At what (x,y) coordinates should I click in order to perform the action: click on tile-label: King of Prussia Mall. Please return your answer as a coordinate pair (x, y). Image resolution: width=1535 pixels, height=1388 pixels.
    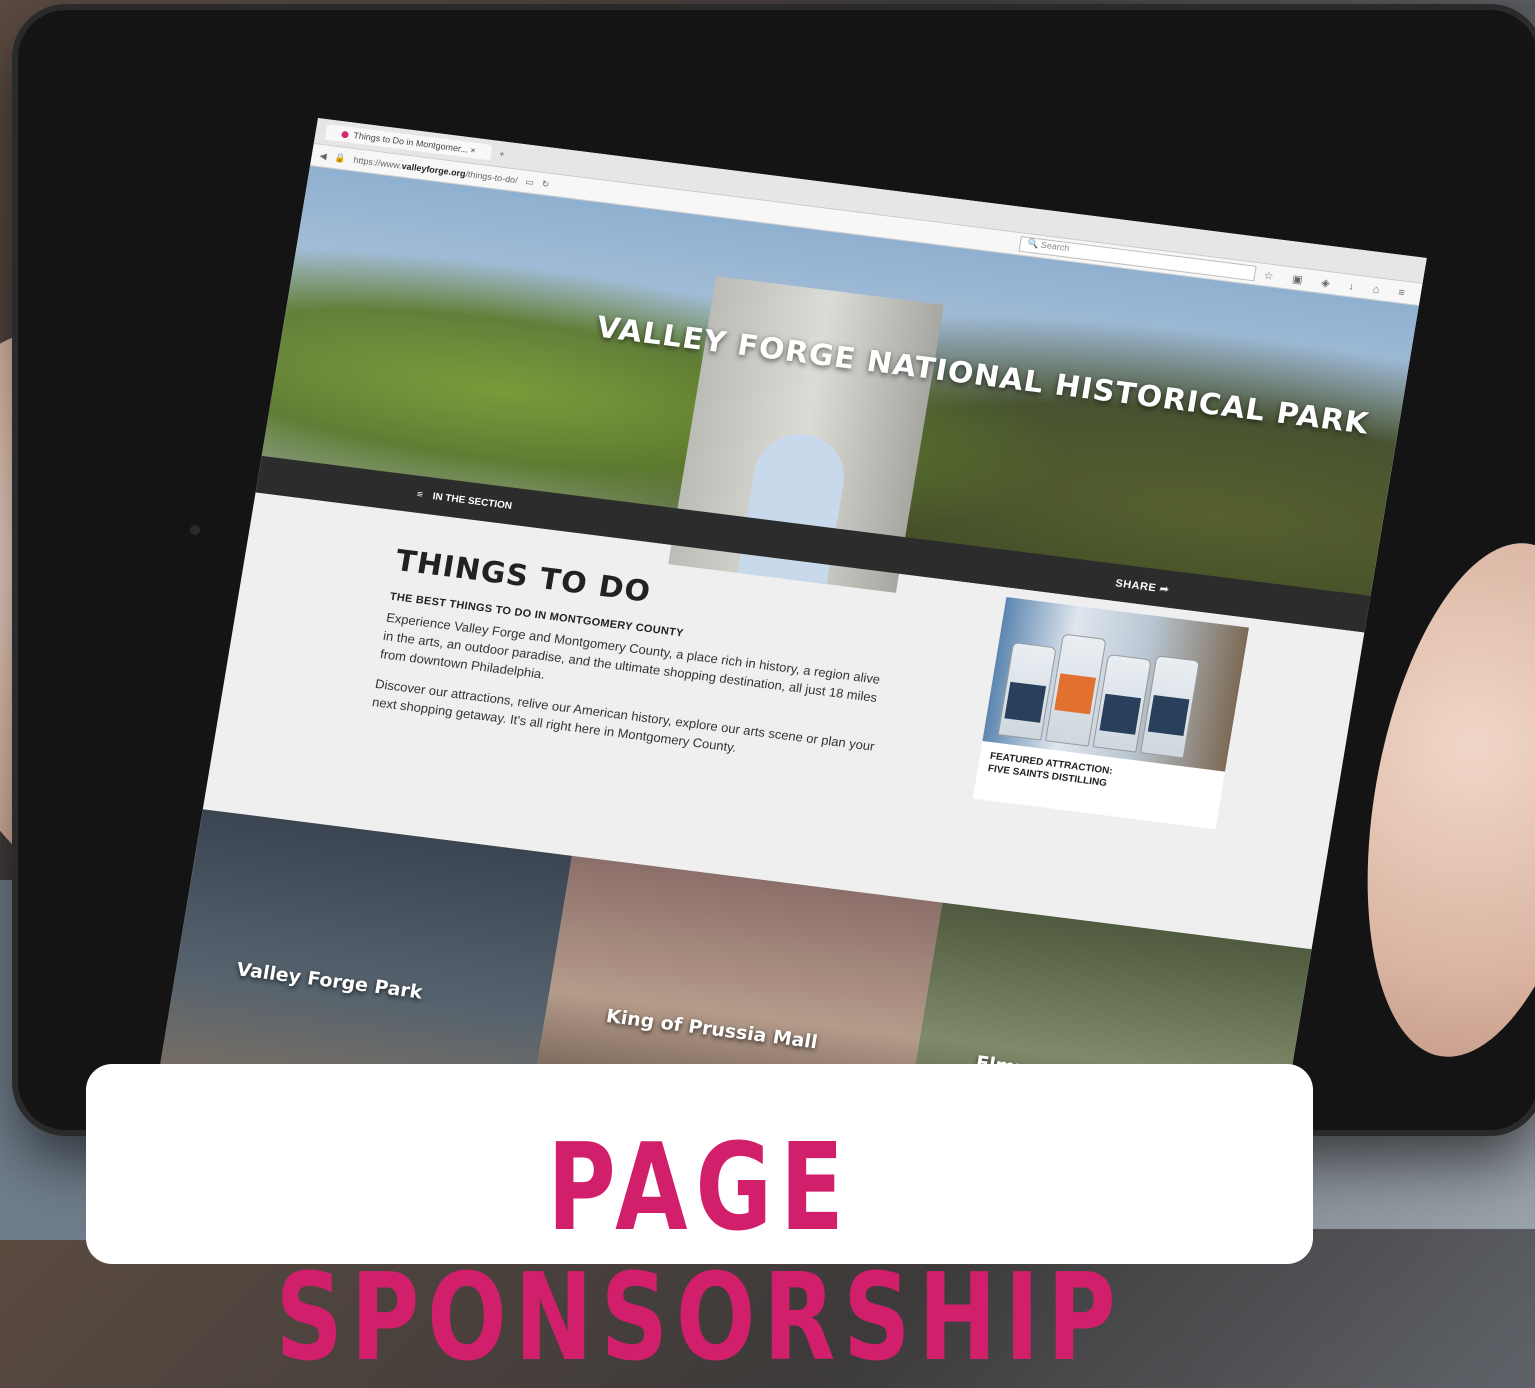
    Looking at the image, I should click on (712, 1029).